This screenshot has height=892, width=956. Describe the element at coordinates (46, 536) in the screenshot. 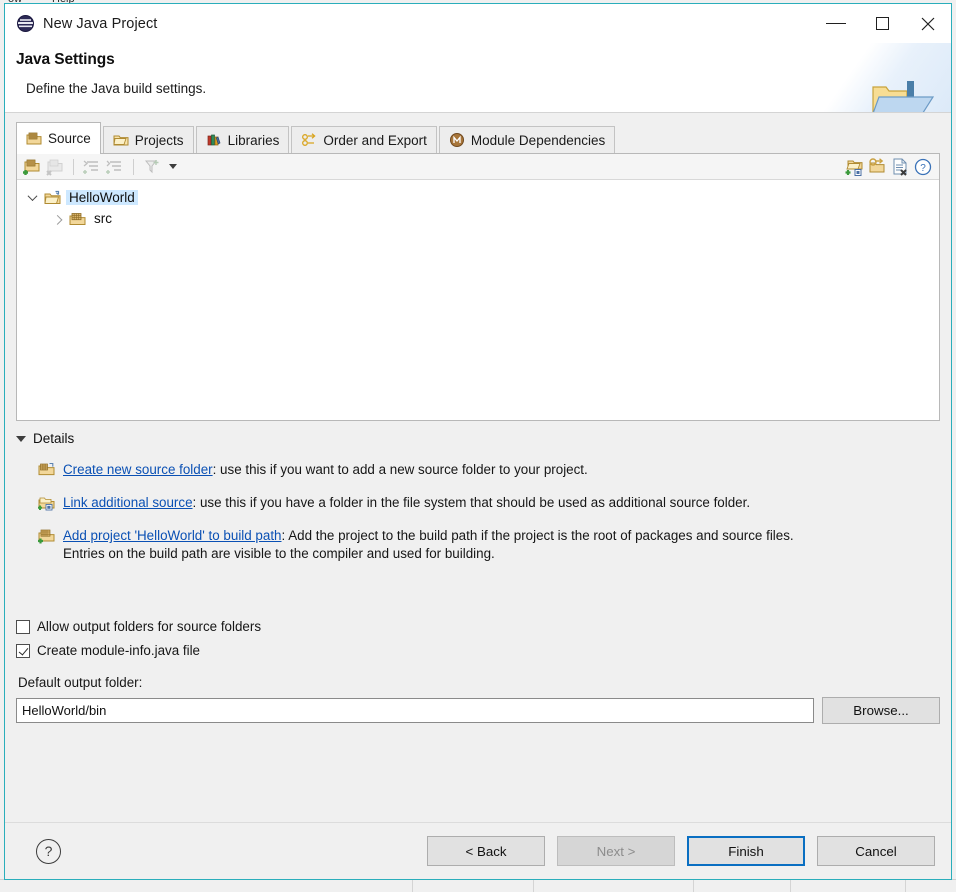

I see `add-to-build-path-icon` at that location.